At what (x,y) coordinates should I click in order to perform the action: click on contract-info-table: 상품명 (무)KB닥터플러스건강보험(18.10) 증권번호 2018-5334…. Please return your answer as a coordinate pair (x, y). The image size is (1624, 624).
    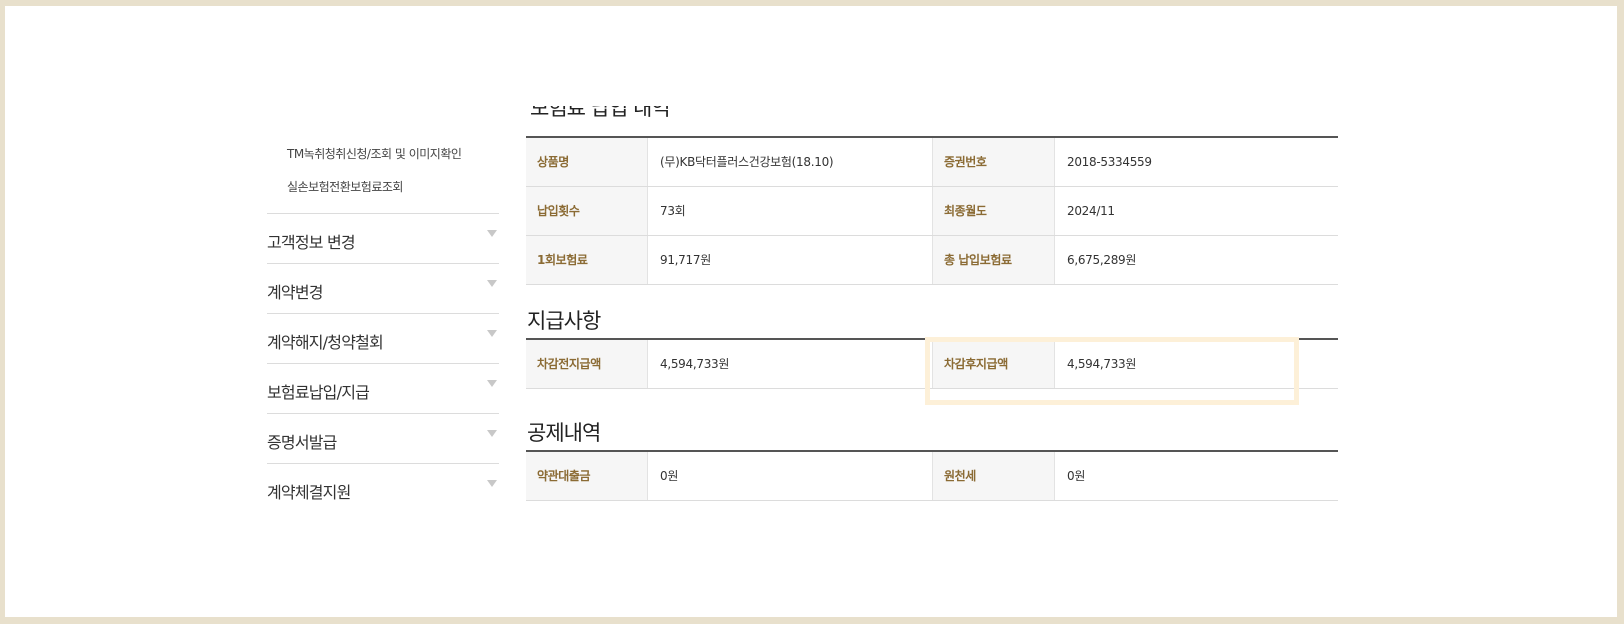
    Looking at the image, I should click on (932, 210).